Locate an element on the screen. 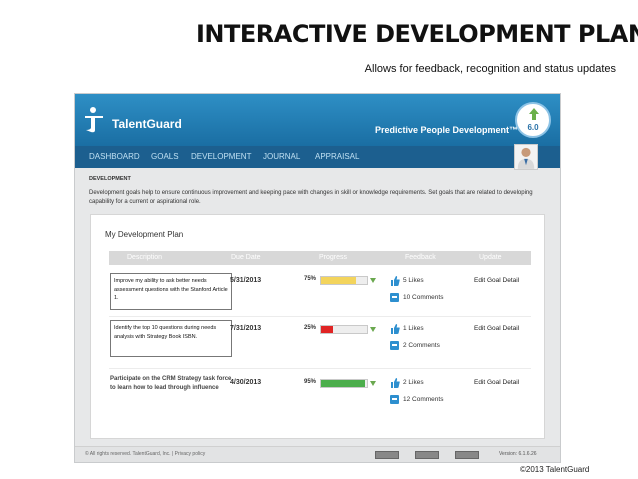 Image resolution: width=638 pixels, height=479 pixels. user-avatar-icon is located at coordinates (526, 157).